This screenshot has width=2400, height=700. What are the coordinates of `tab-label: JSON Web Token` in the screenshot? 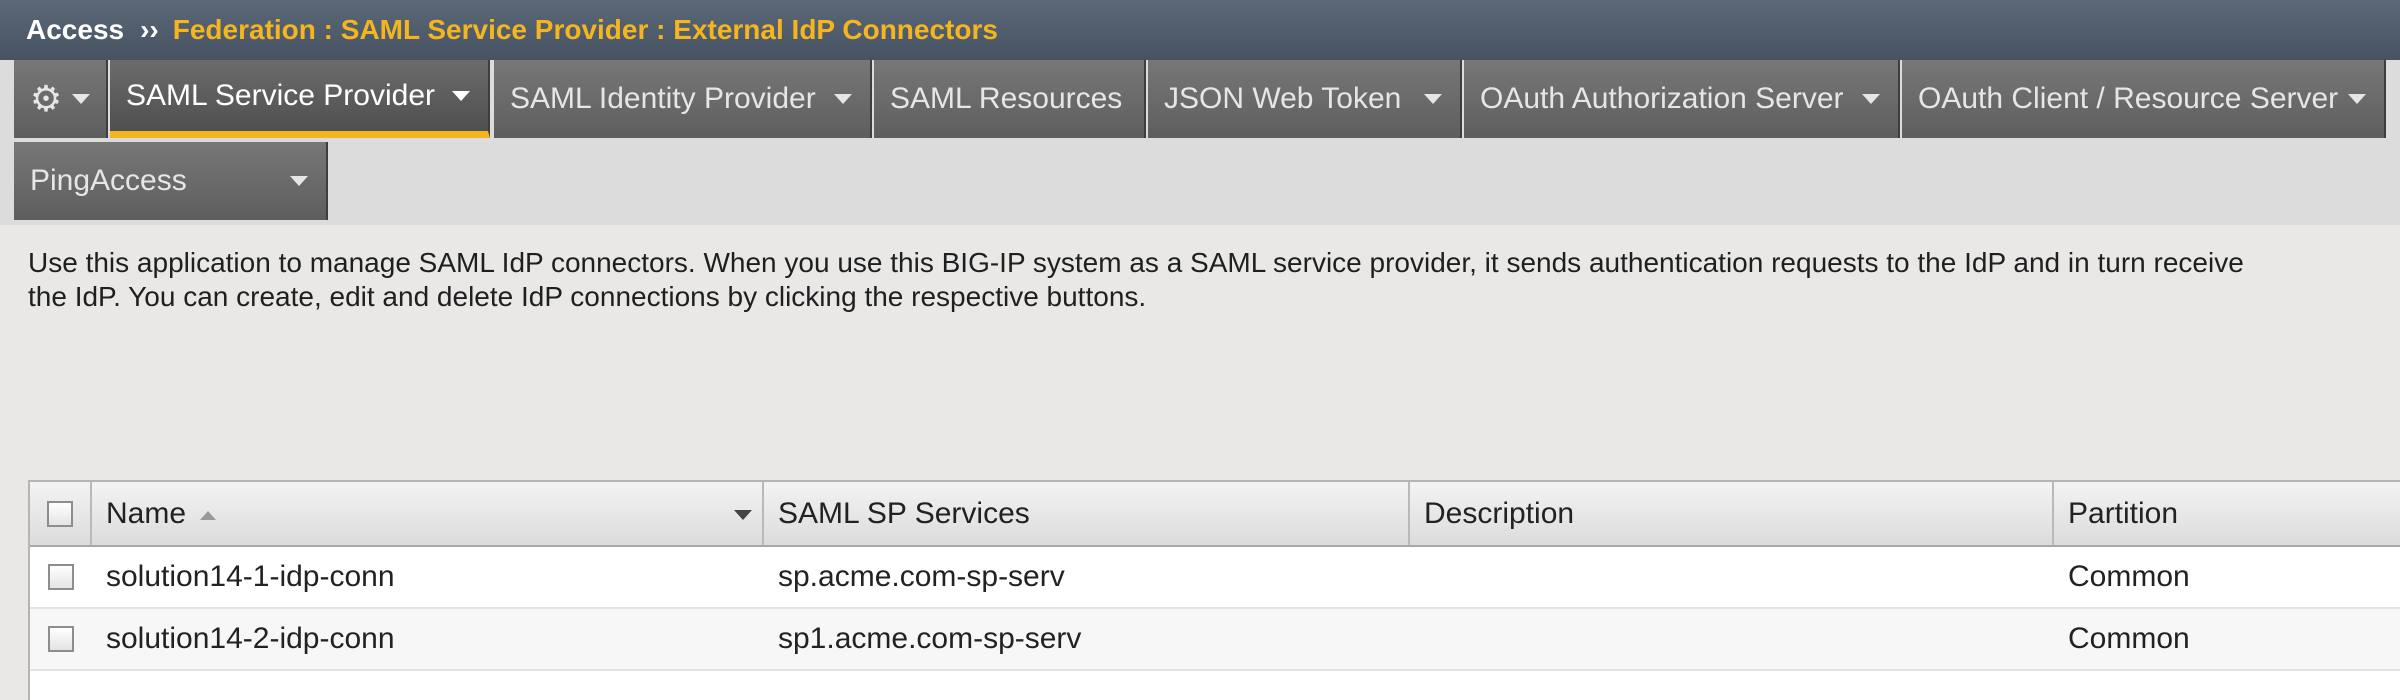 It's located at (1283, 98).